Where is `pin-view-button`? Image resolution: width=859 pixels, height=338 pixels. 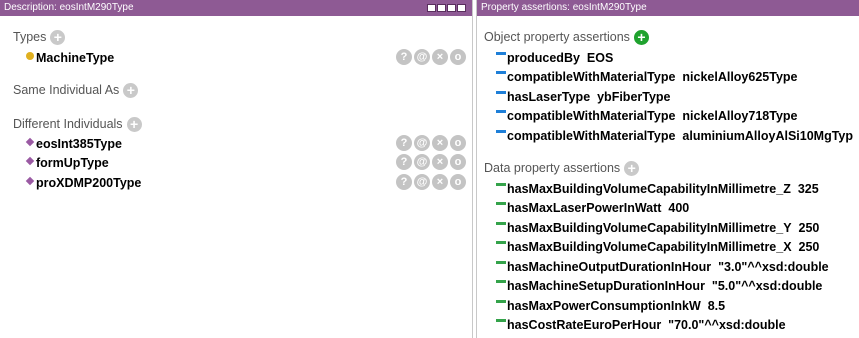
pin-view-button is located at coordinates (431, 8).